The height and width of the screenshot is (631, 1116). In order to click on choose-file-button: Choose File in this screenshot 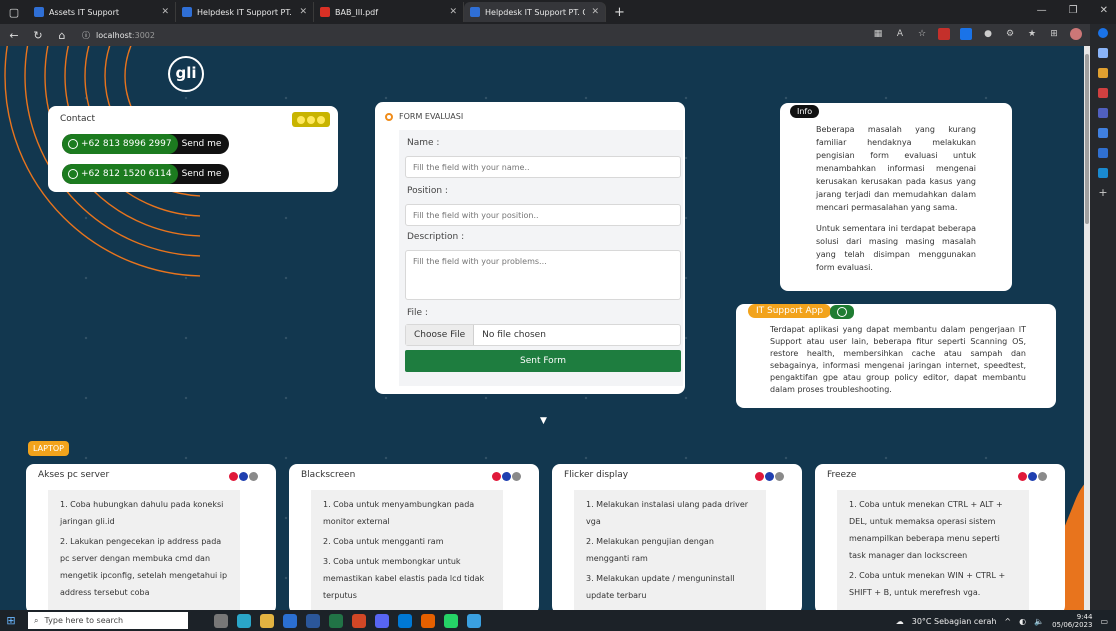, I will do `click(440, 335)`.